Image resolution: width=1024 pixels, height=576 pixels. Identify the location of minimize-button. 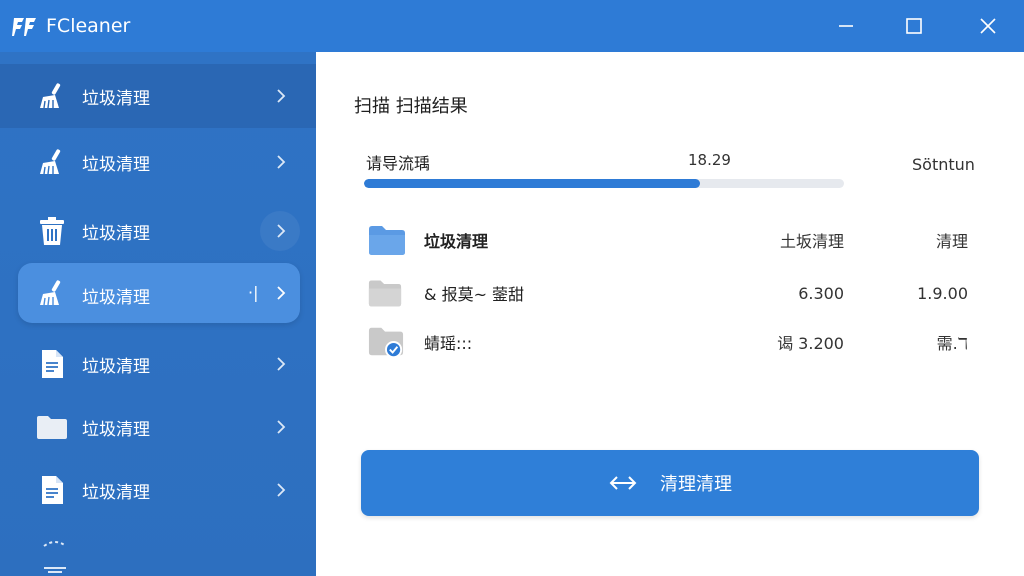
(846, 26).